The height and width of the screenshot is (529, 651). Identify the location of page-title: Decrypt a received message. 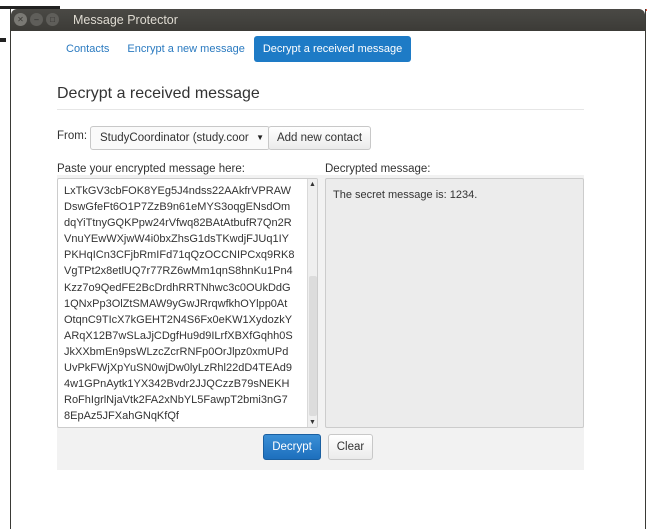
(158, 93).